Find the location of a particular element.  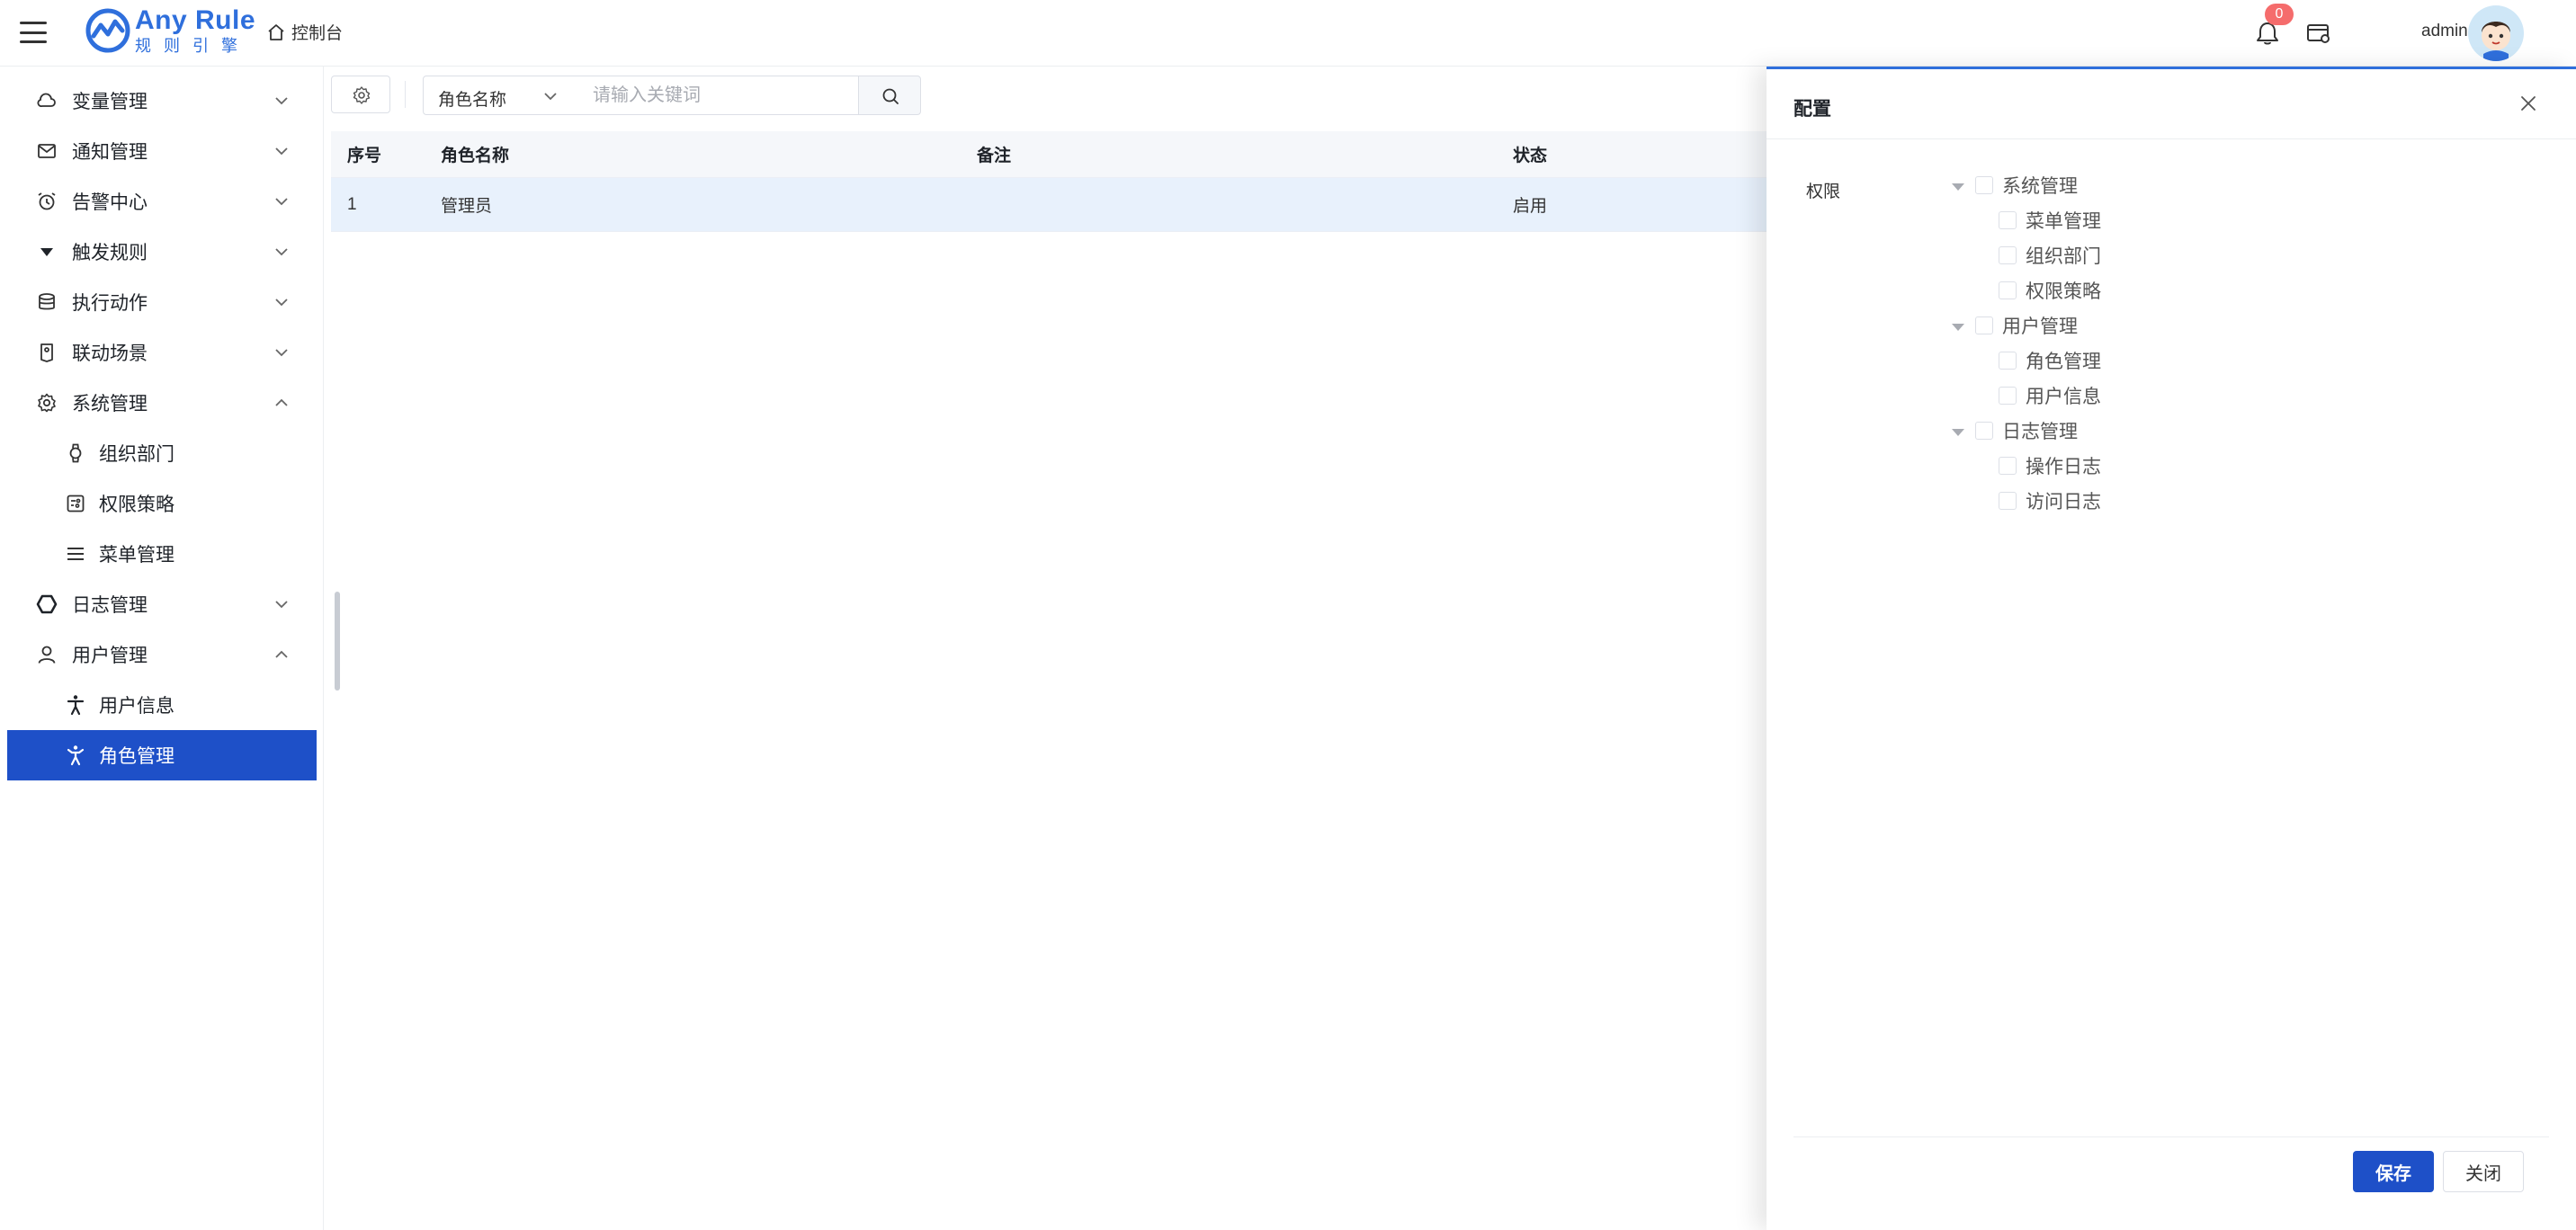

username-label: admin is located at coordinates (2444, 32).